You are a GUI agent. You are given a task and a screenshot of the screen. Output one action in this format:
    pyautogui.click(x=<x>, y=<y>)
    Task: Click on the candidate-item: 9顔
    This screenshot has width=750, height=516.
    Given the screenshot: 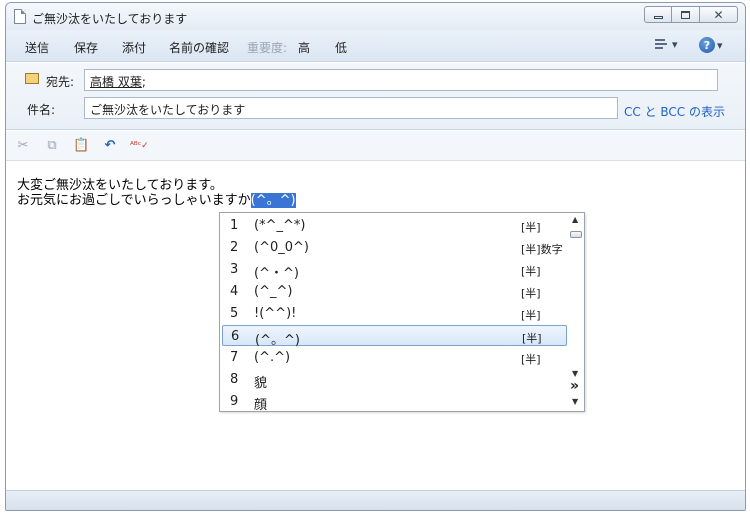 What is the action you would take?
    pyautogui.click(x=394, y=402)
    